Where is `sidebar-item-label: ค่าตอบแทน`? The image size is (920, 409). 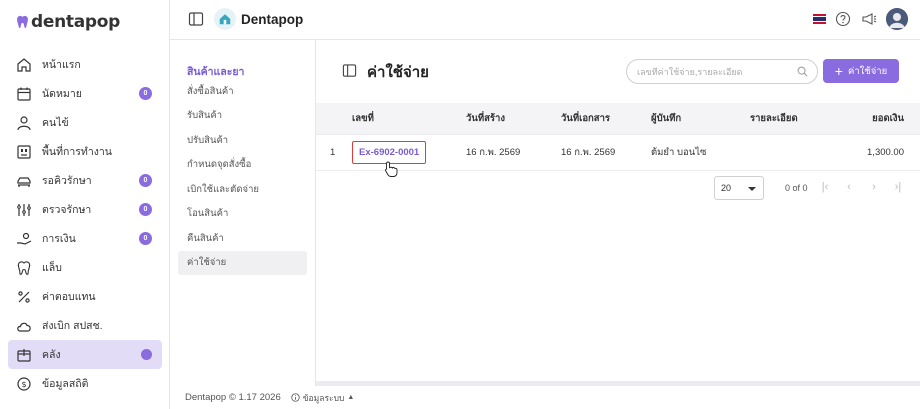 sidebar-item-label: ค่าตอบแทน is located at coordinates (69, 297).